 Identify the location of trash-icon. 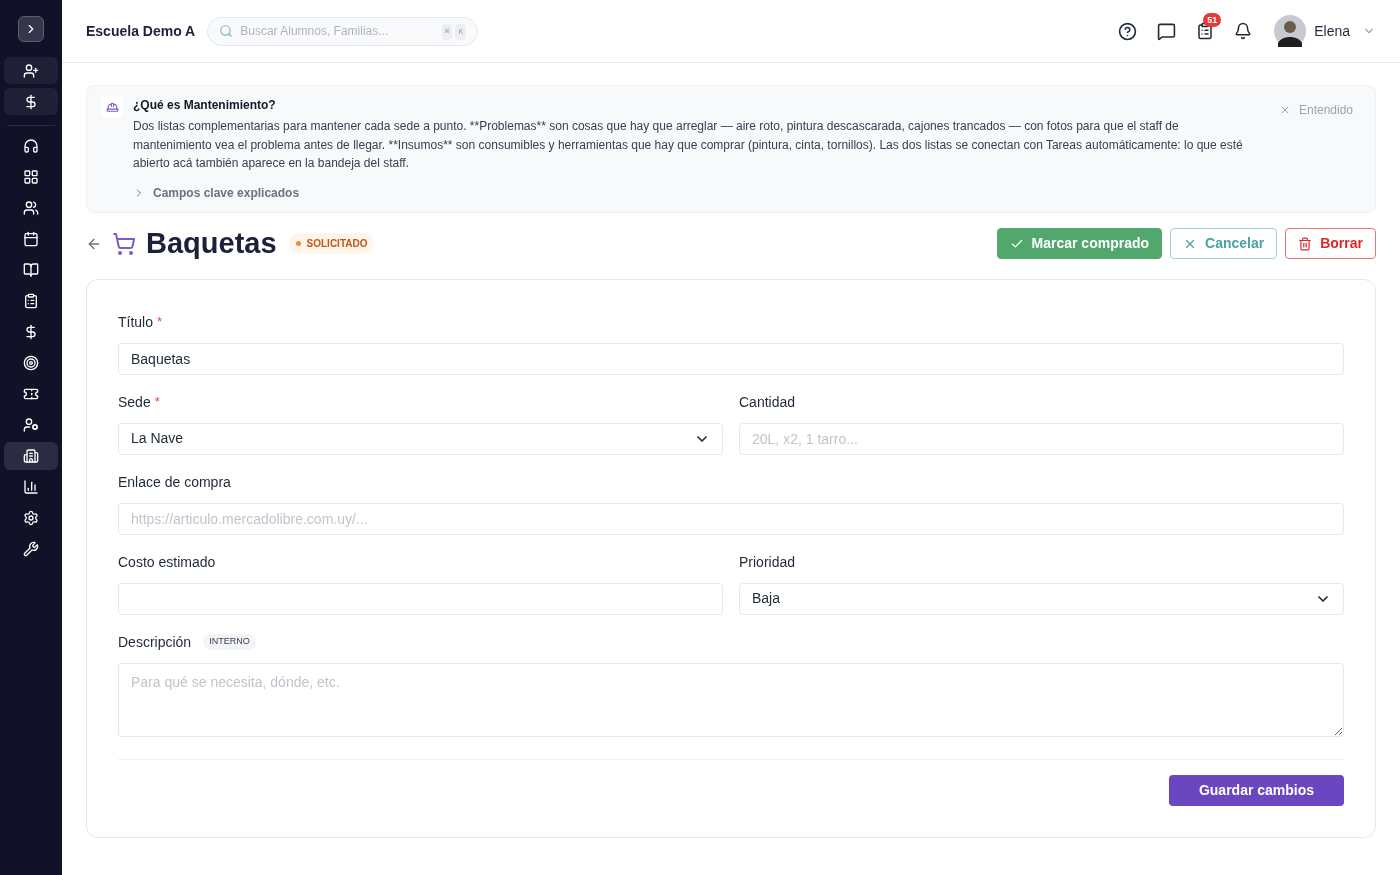
(1305, 243).